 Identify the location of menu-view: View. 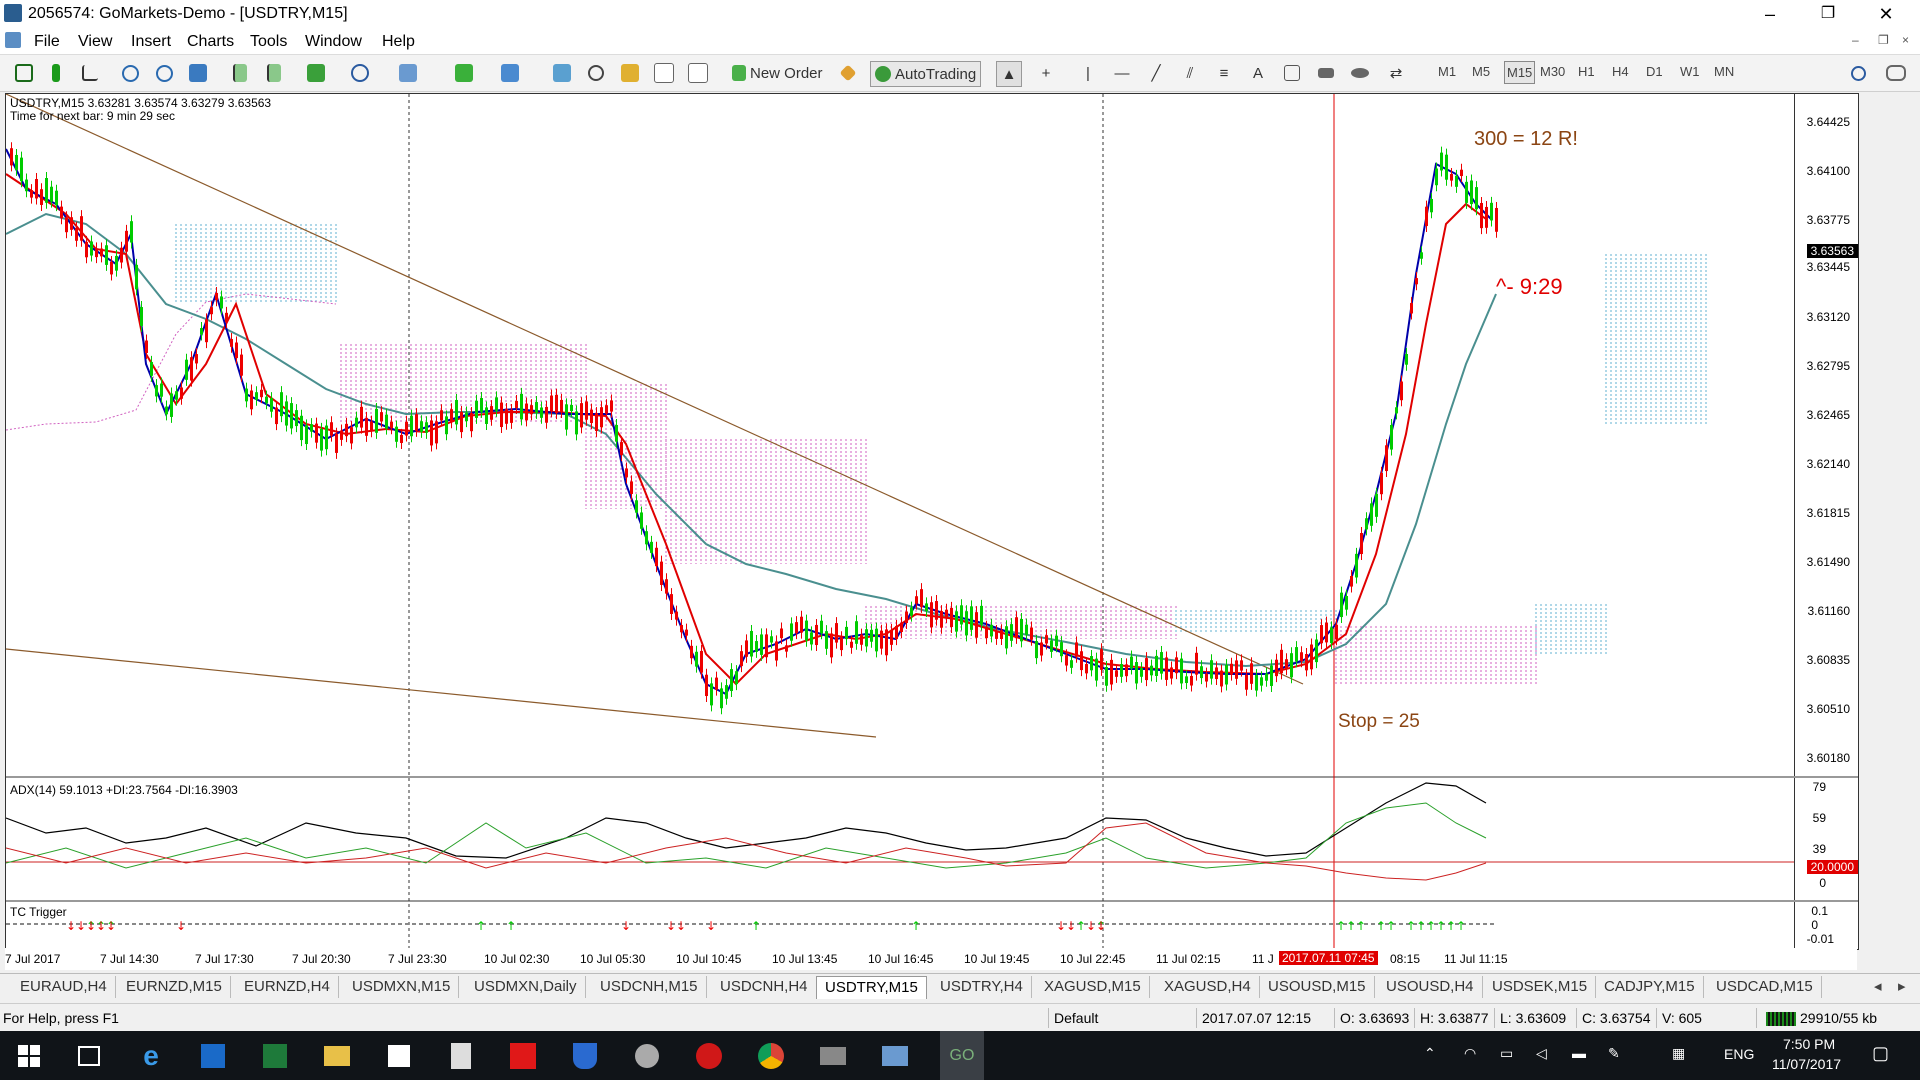
(95, 42).